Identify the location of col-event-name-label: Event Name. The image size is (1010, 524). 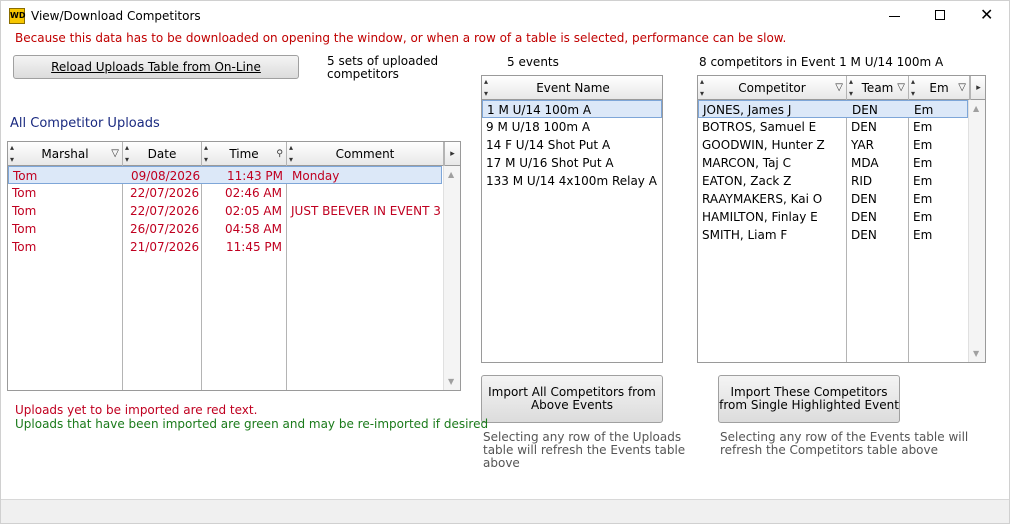
(573, 88).